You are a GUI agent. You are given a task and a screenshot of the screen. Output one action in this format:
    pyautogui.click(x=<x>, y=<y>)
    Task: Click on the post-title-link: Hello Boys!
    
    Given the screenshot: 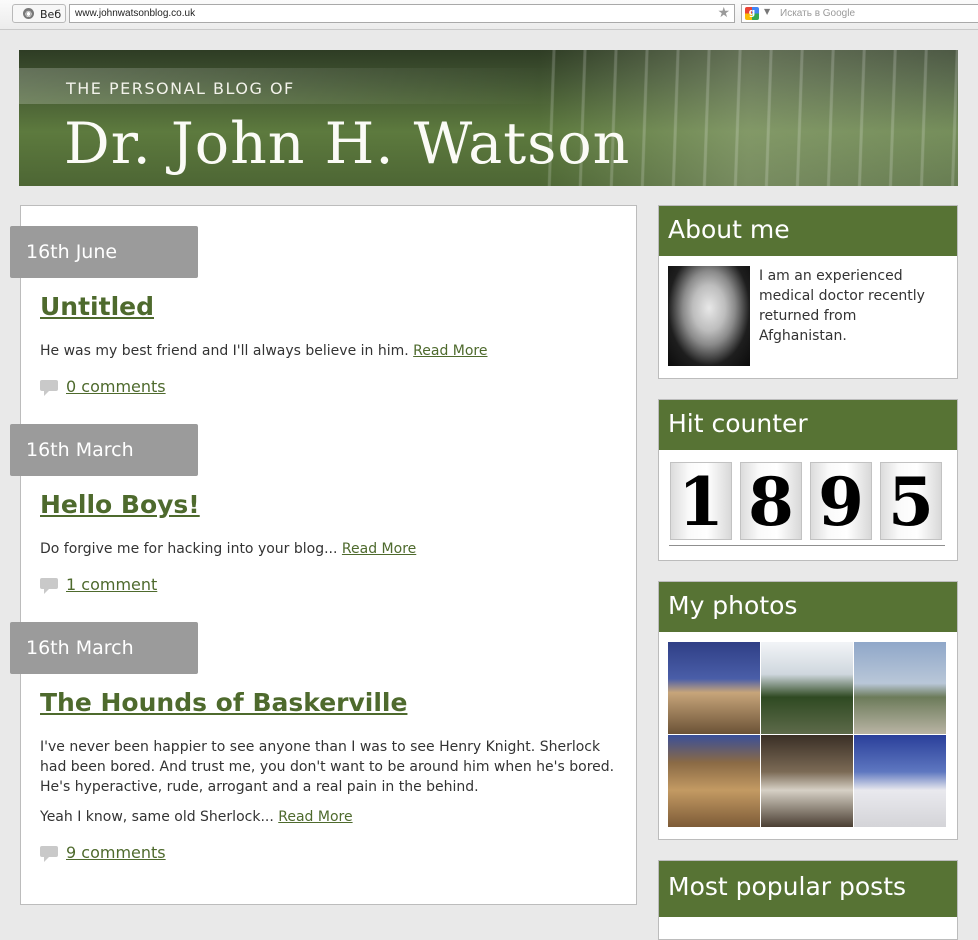 What is the action you would take?
    pyautogui.click(x=120, y=504)
    